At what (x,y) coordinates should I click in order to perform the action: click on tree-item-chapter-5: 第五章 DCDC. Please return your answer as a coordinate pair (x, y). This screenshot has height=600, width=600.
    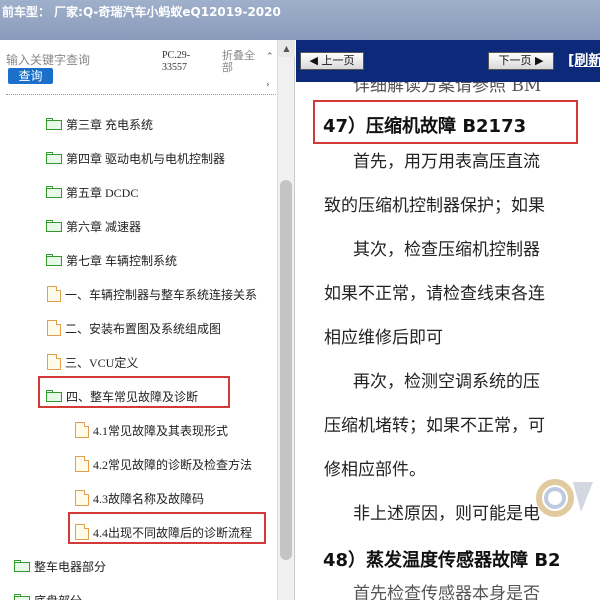
    Looking at the image, I should click on (92, 192).